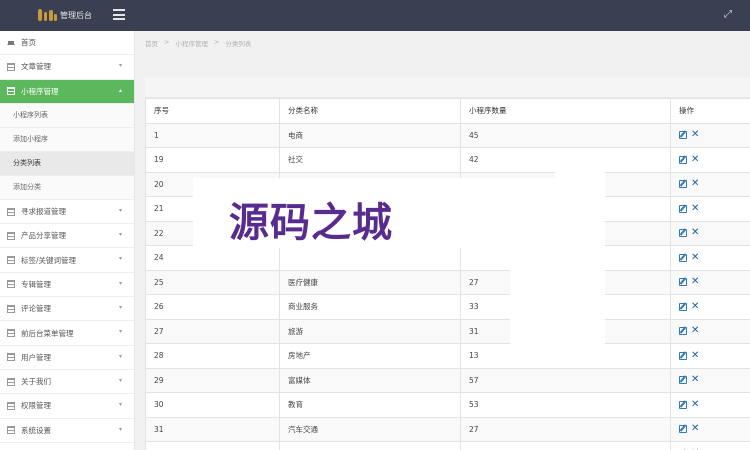  What do you see at coordinates (212, 111) in the screenshot?
I see `column-header-id: 序号` at bounding box center [212, 111].